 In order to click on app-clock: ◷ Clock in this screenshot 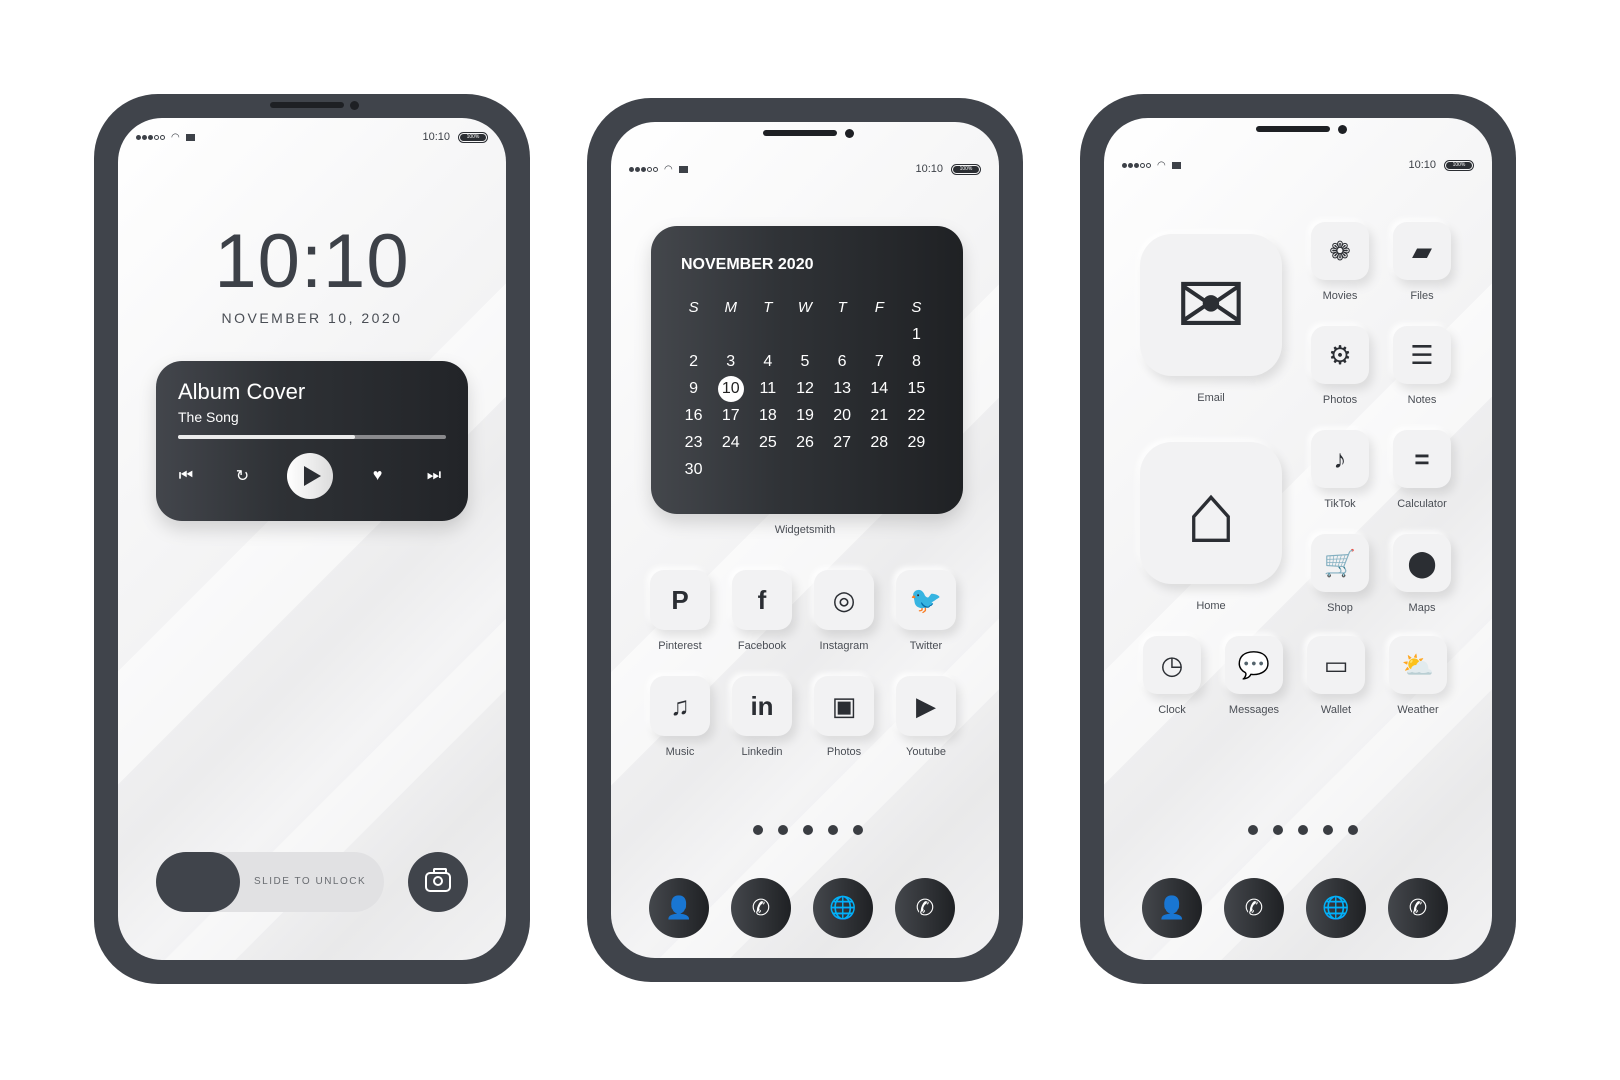, I will do `click(1172, 676)`.